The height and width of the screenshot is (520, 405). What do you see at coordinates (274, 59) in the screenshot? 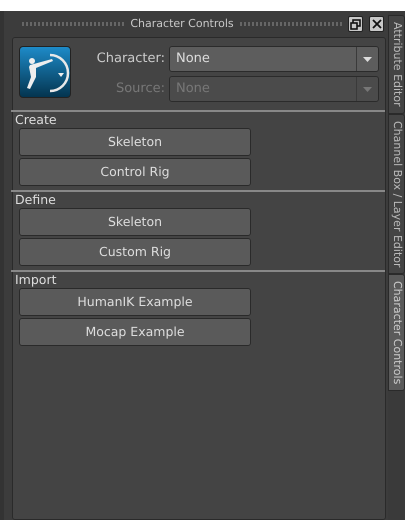
I see `dropdown-field: None` at bounding box center [274, 59].